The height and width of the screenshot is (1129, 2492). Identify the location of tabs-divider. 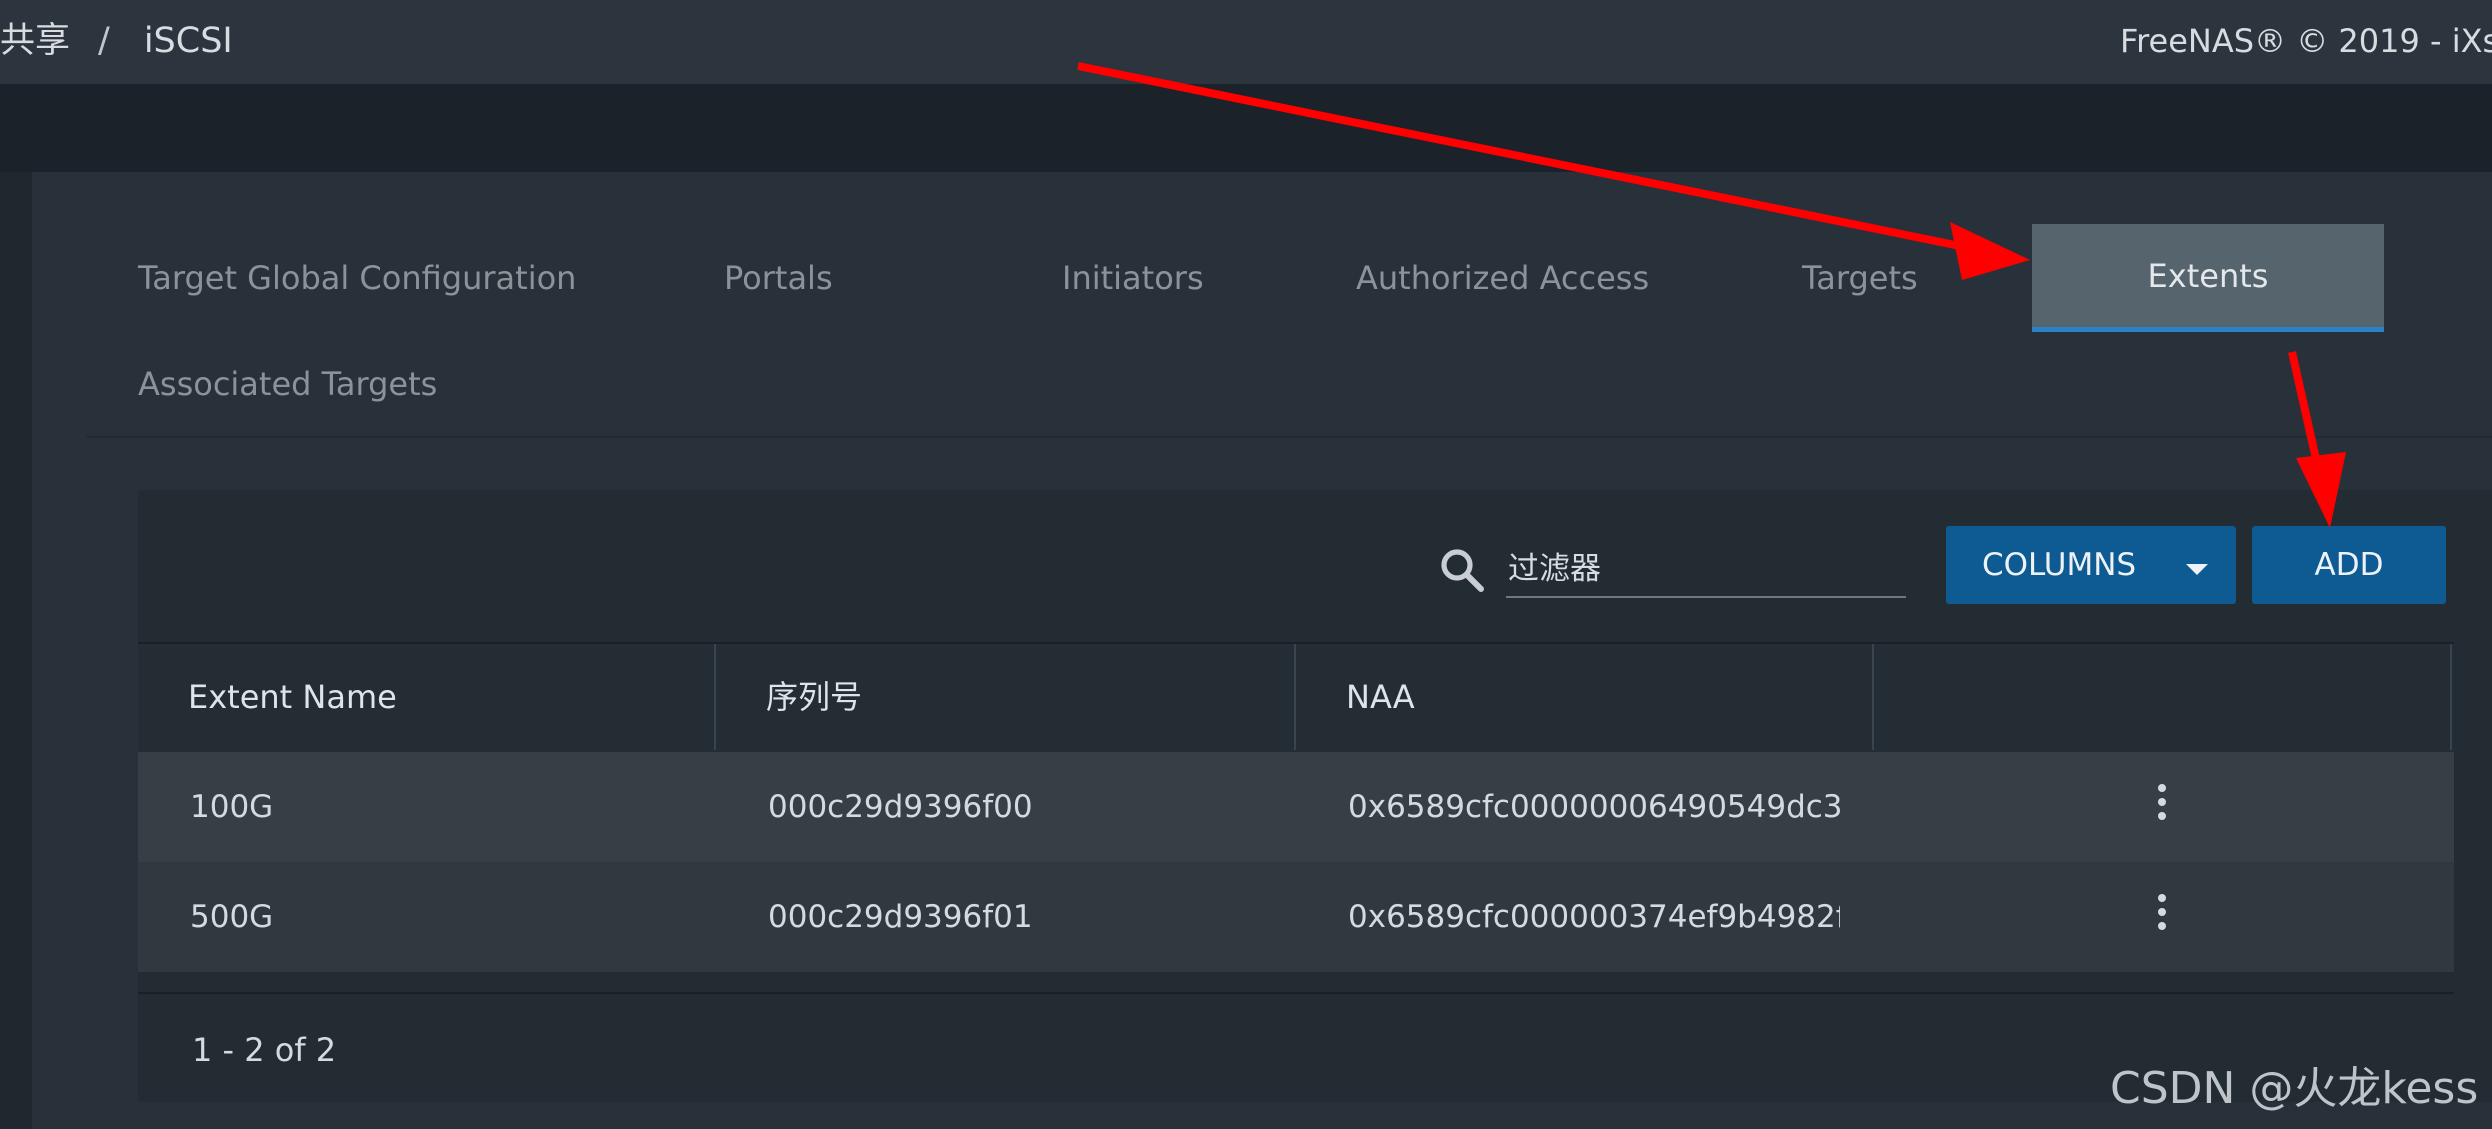
(1289, 437).